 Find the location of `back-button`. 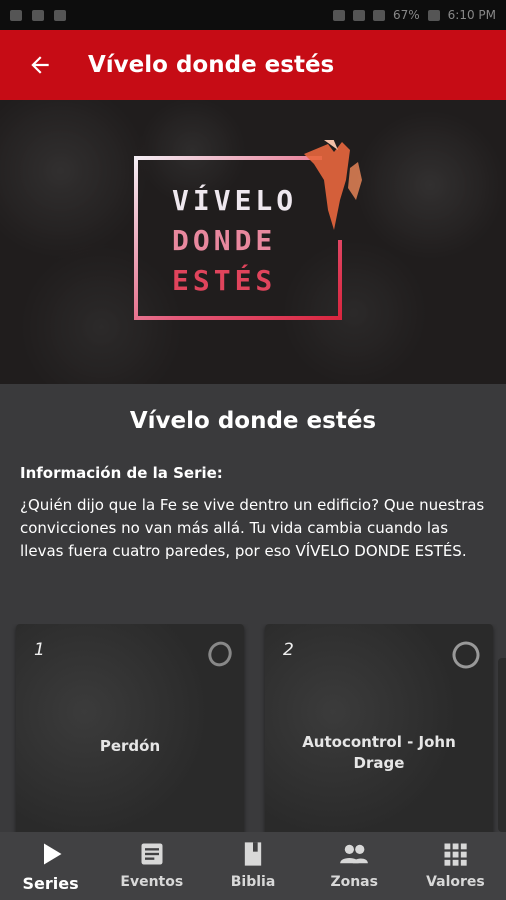

back-button is located at coordinates (40, 65).